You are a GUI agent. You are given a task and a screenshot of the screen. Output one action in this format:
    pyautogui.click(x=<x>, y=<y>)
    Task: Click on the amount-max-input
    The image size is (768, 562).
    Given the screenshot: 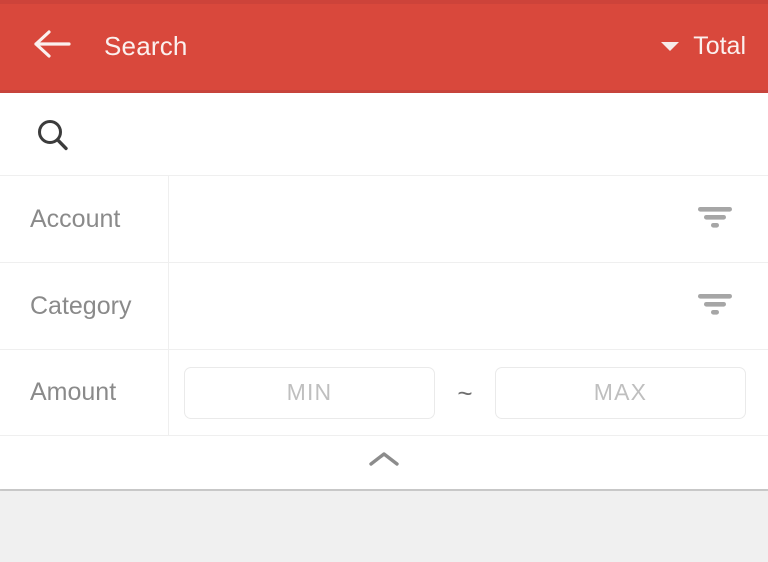 What is the action you would take?
    pyautogui.click(x=620, y=392)
    